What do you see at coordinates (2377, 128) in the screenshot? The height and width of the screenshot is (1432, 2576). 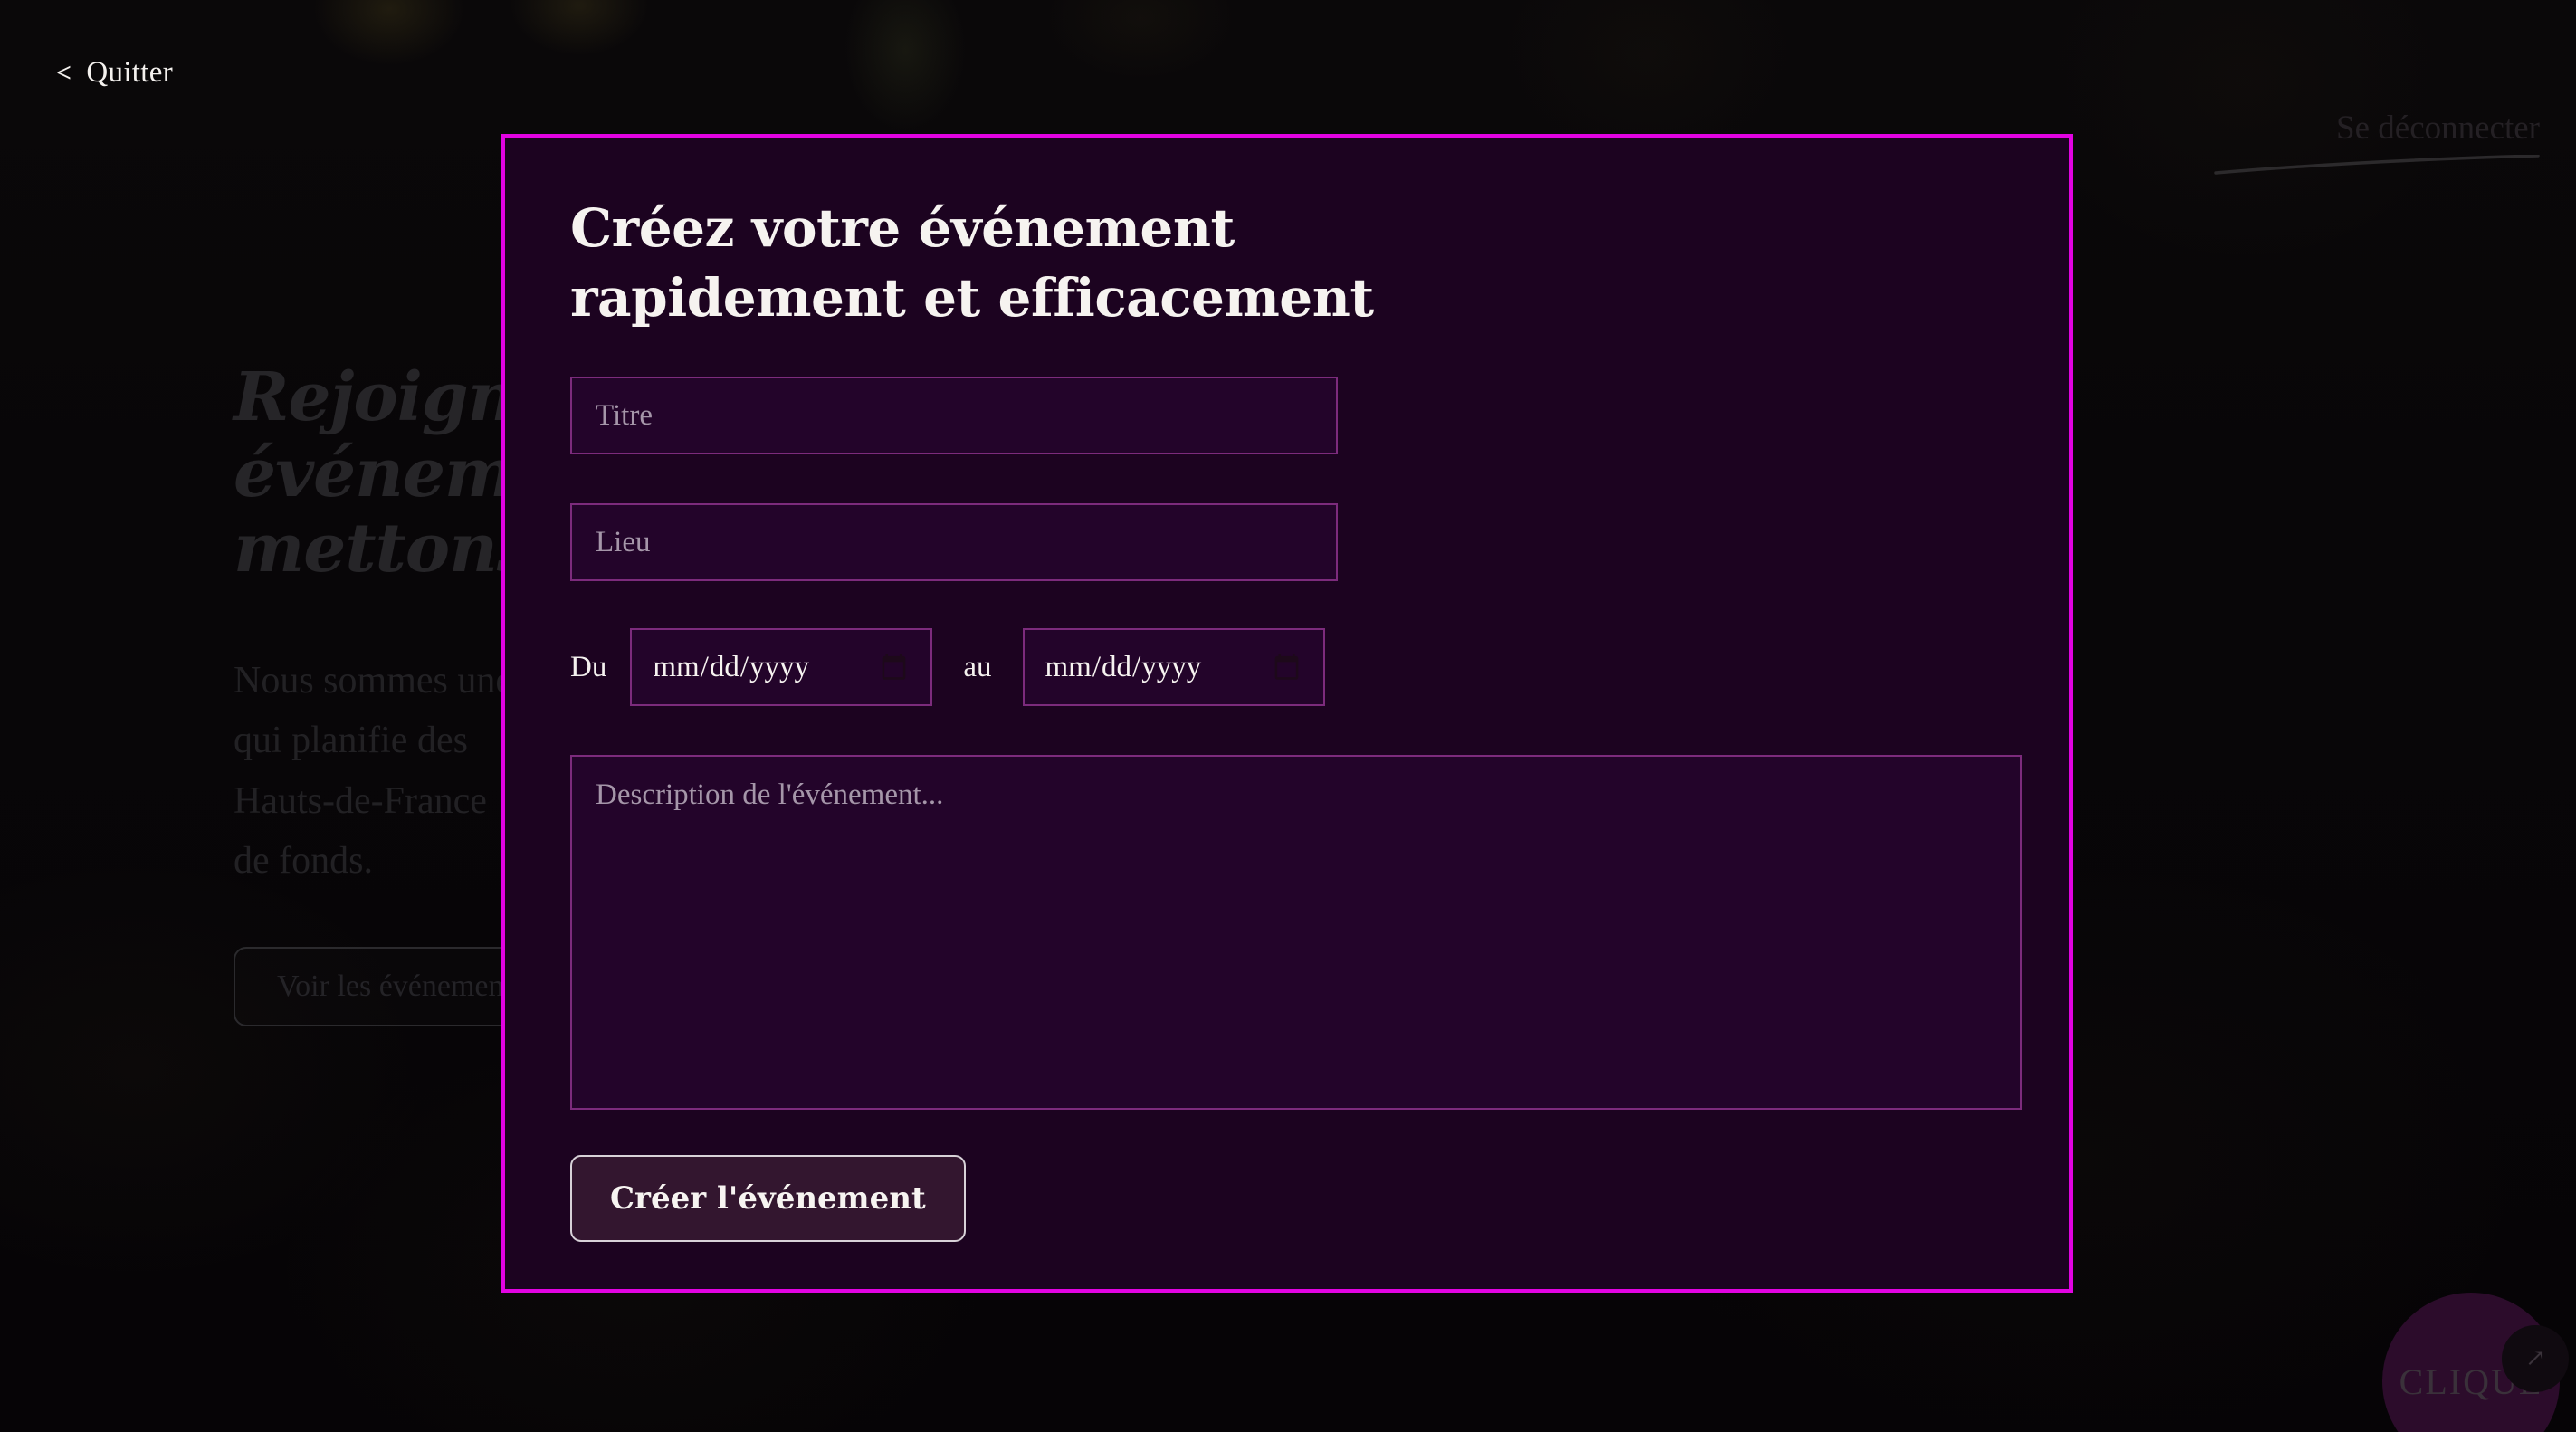 I see `logout-label: Se déconnecter` at bounding box center [2377, 128].